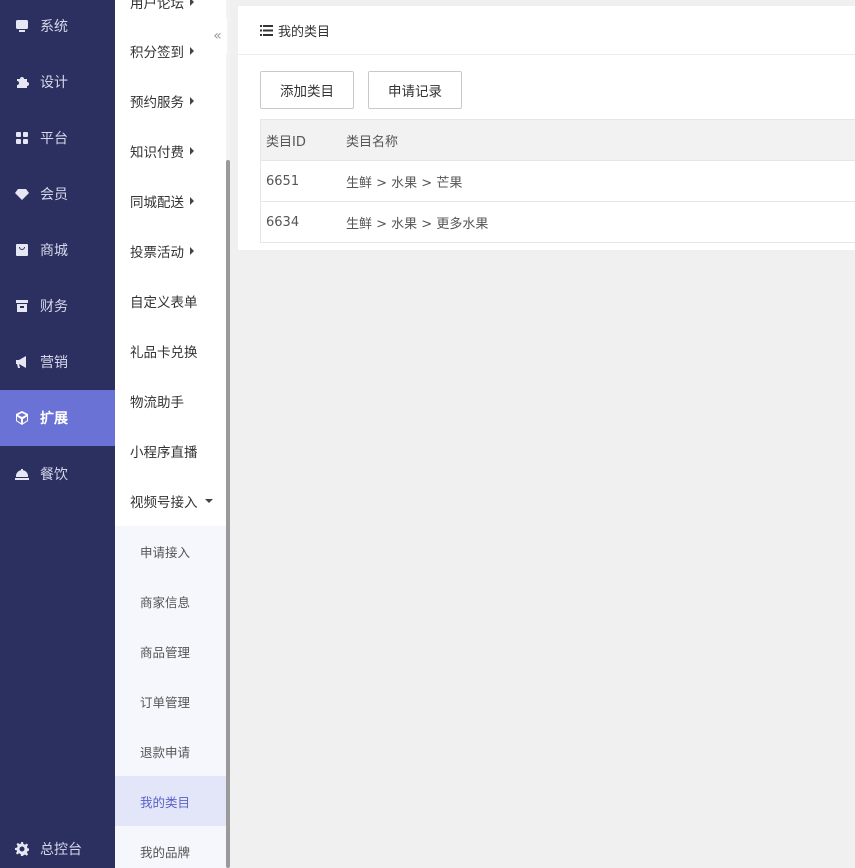 Image resolution: width=855 pixels, height=868 pixels. I want to click on nav-item-catering: 餐饮, so click(57, 474).